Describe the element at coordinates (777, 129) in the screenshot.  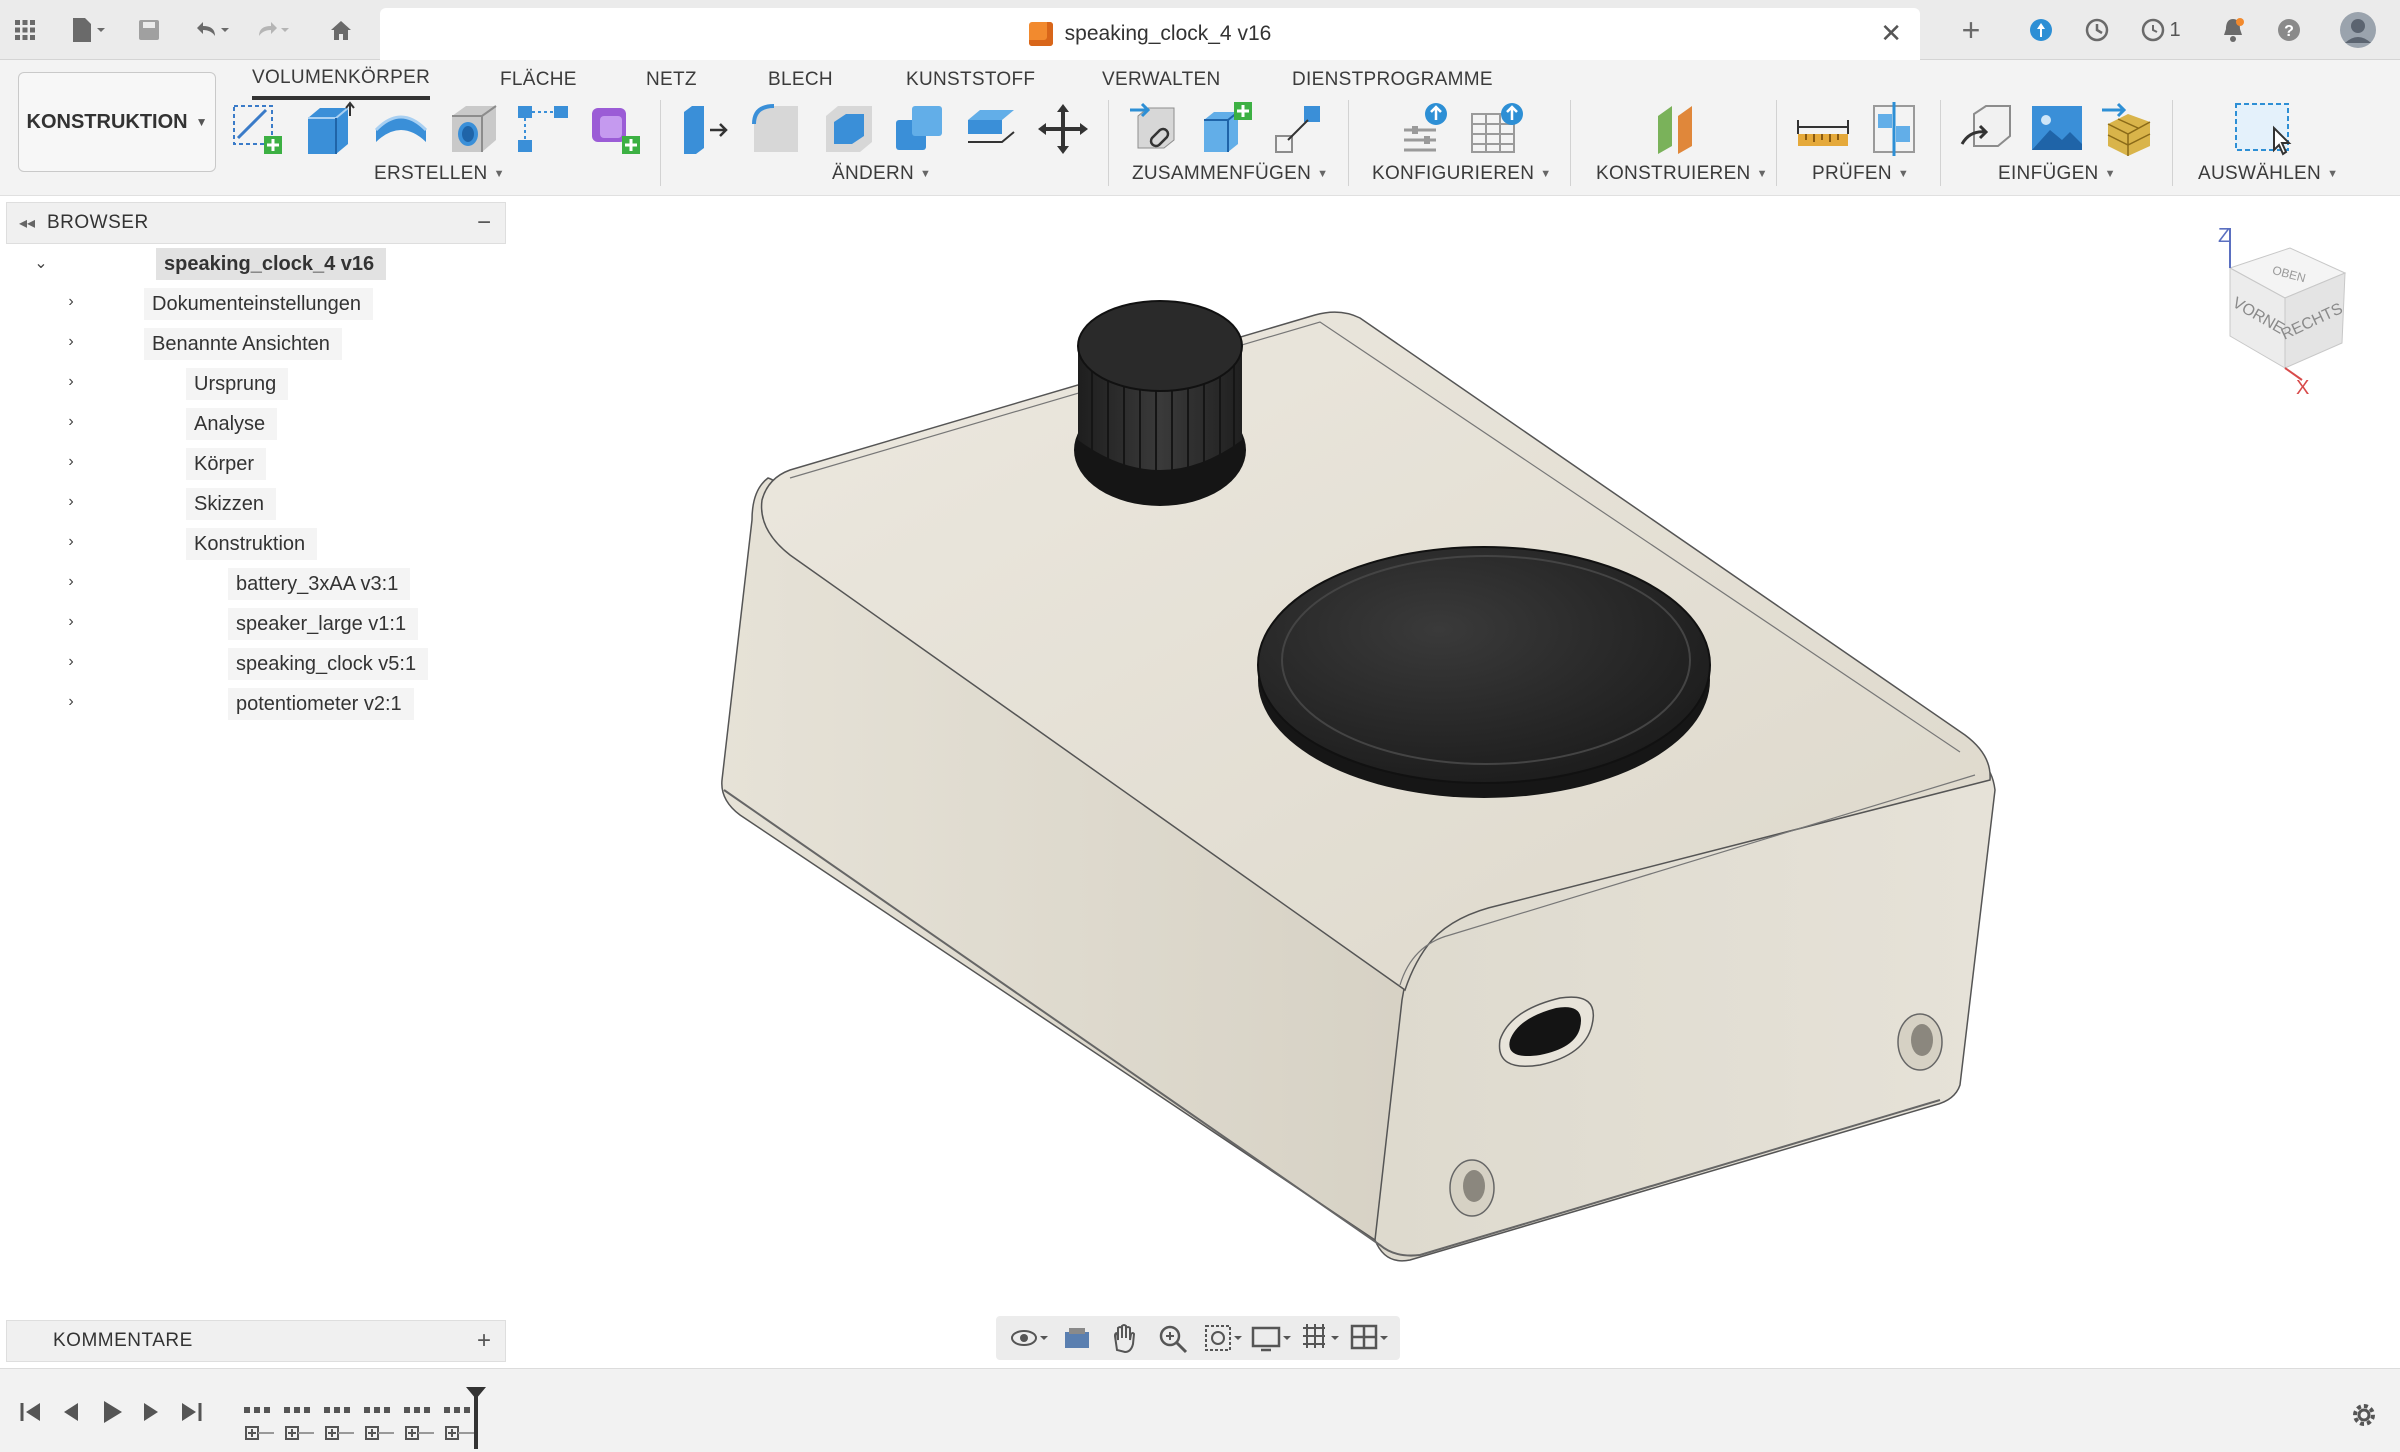
I see `fillet-icon` at that location.